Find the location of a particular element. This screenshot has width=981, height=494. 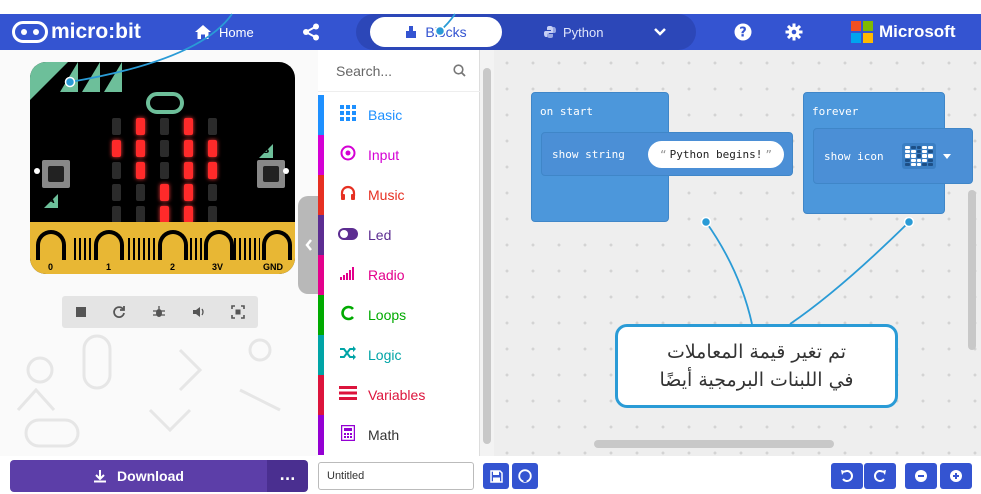

redo-icon is located at coordinates (880, 476).